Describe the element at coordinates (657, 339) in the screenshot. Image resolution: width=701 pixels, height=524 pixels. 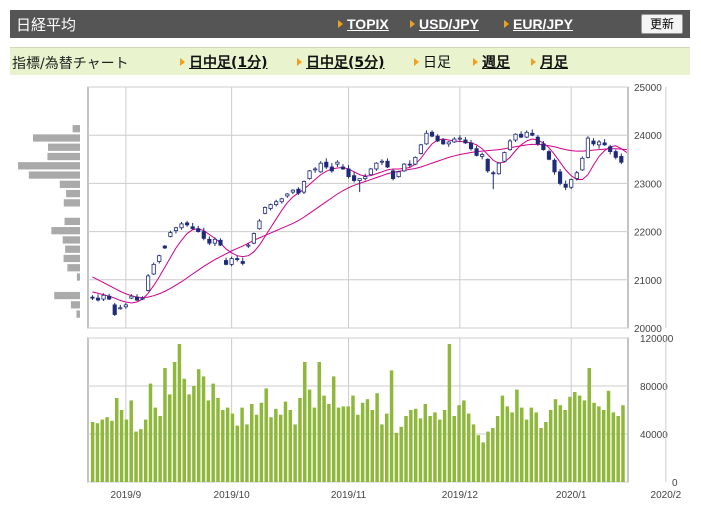
I see `volume-tick-label: 120000` at that location.